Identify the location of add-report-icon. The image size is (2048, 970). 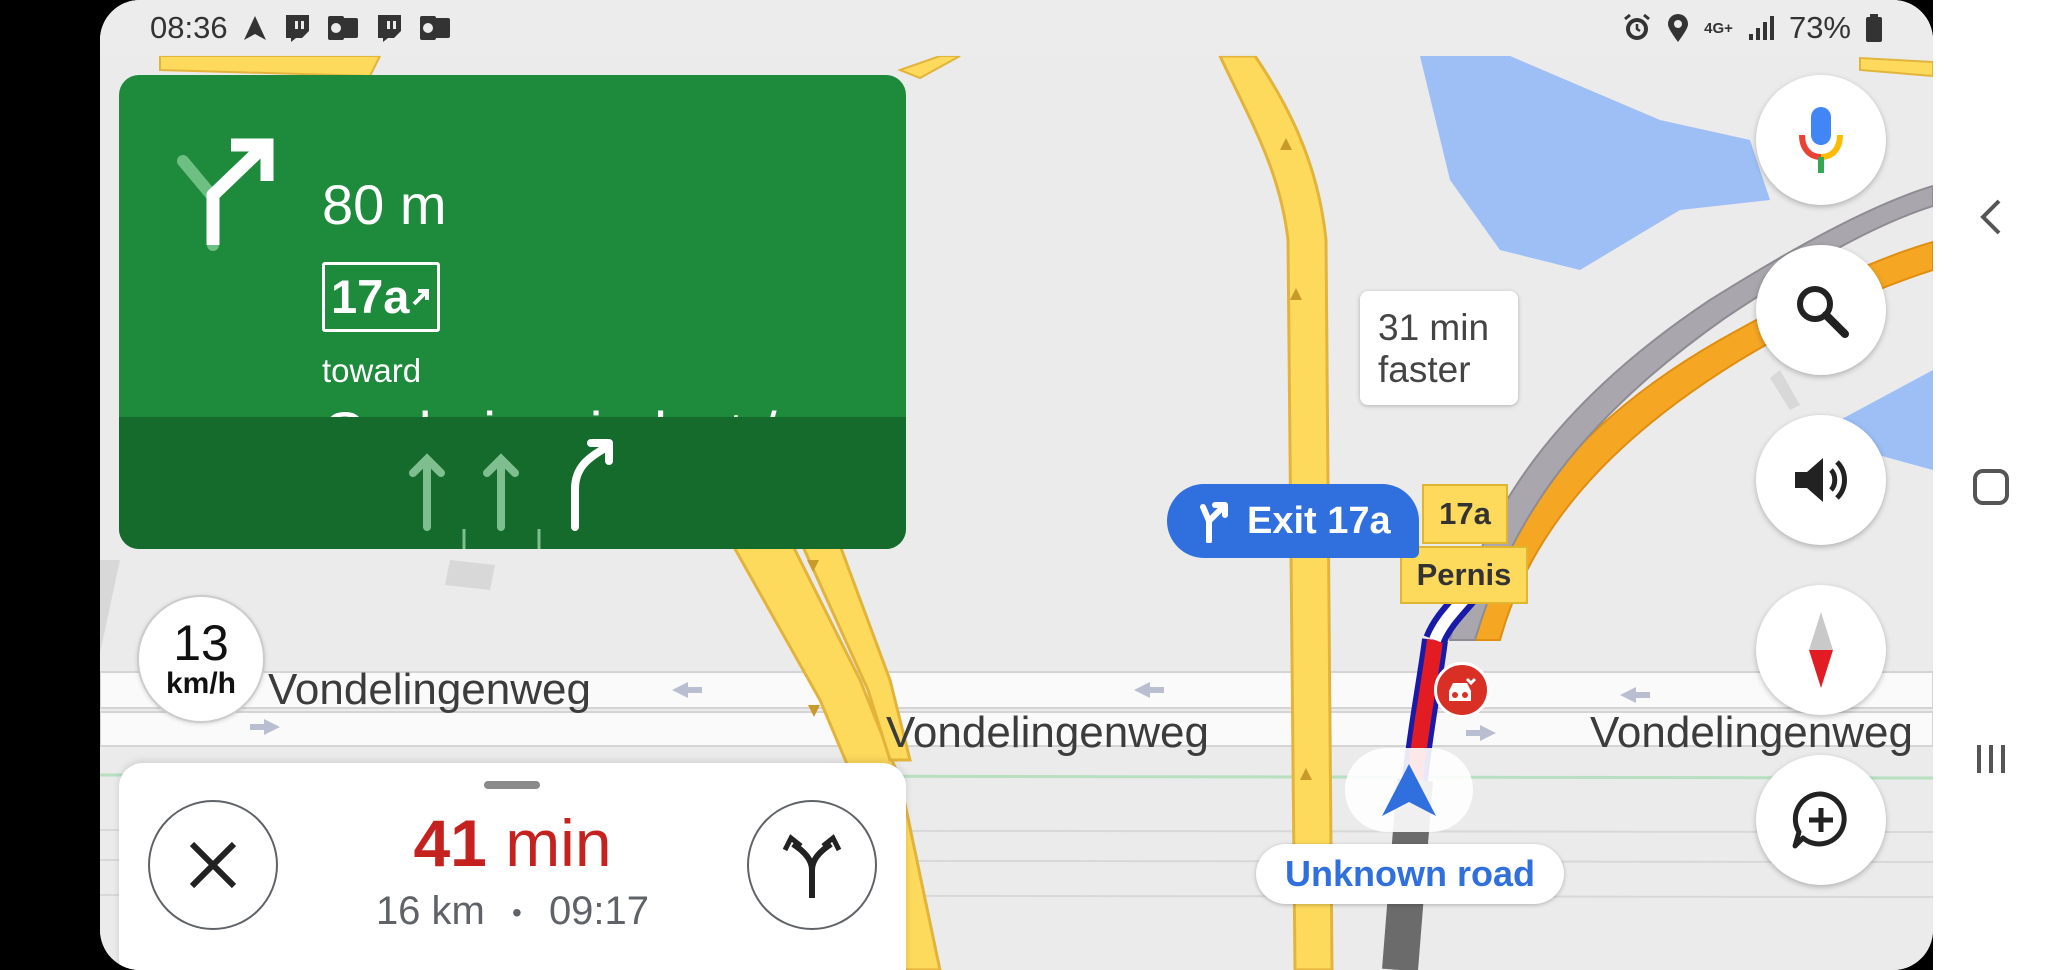
(1821, 820).